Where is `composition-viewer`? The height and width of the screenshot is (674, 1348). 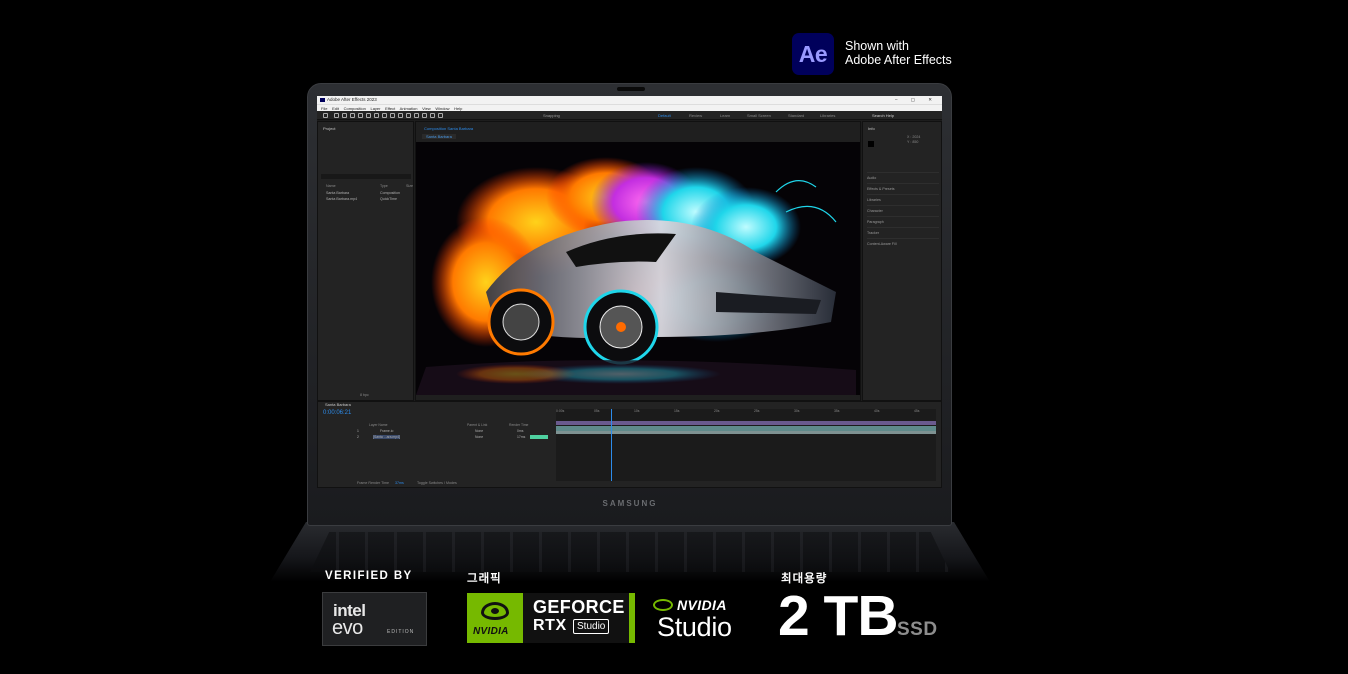
composition-viewer is located at coordinates (638, 268).